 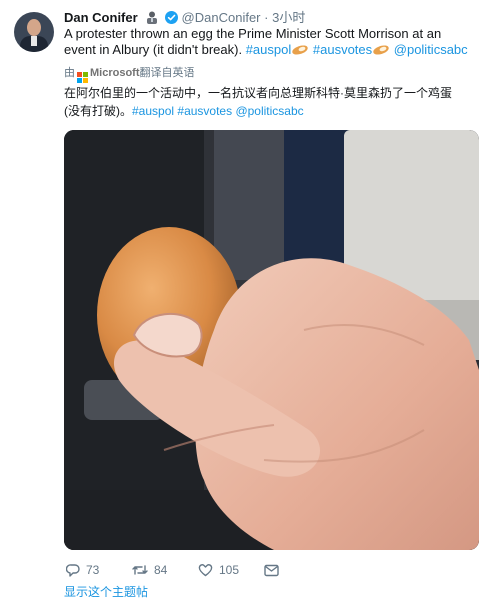 What do you see at coordinates (143, 570) in the screenshot?
I see `retweet-icon` at bounding box center [143, 570].